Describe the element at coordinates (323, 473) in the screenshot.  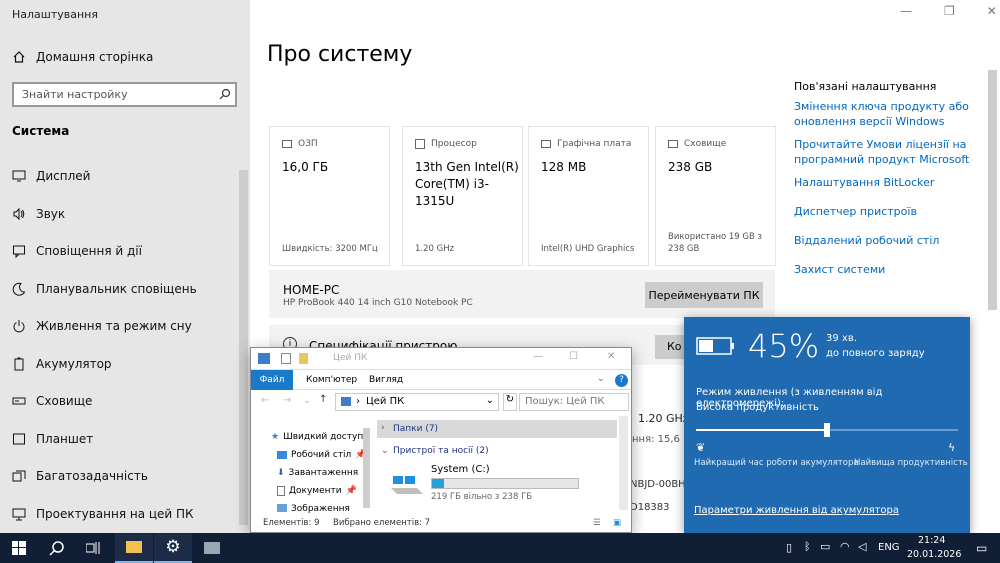
I see `nav-downloads: ⬇ Завантаження` at that location.